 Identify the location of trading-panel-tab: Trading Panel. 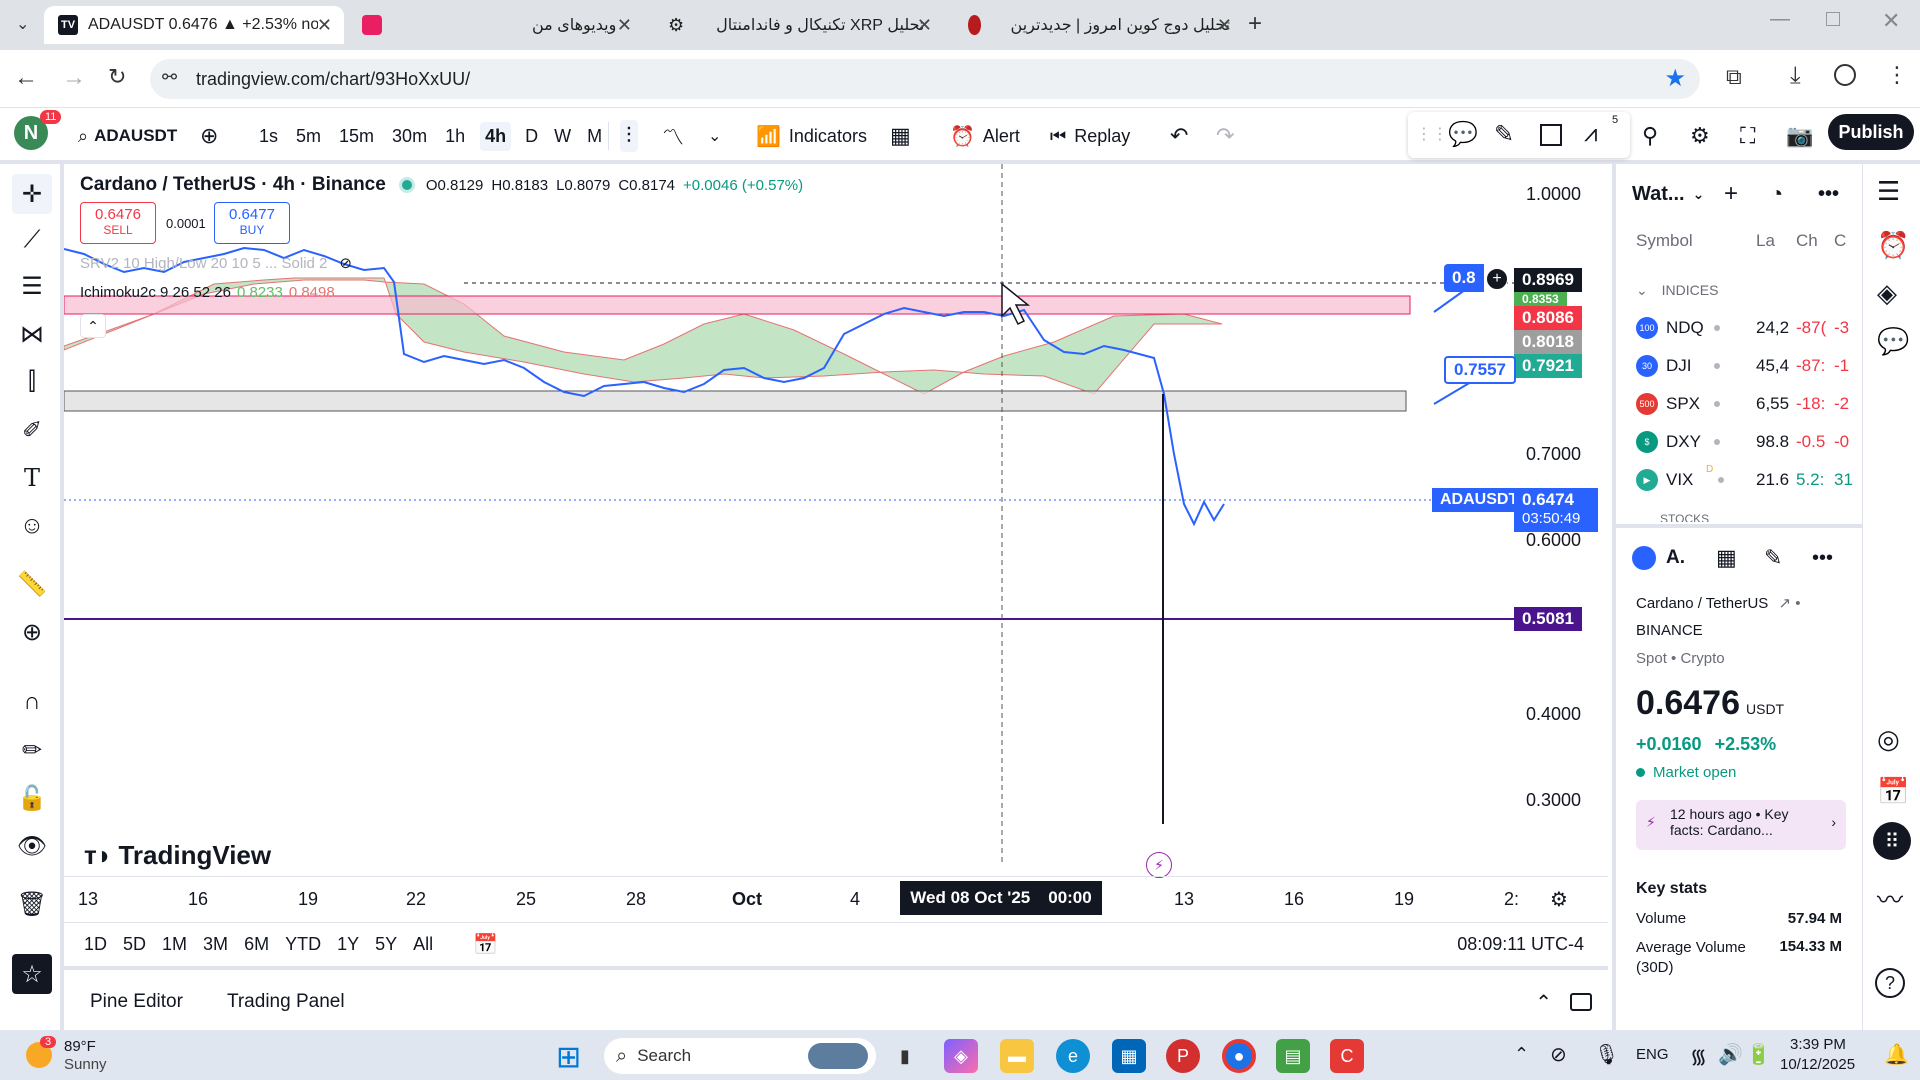
(286, 1002).